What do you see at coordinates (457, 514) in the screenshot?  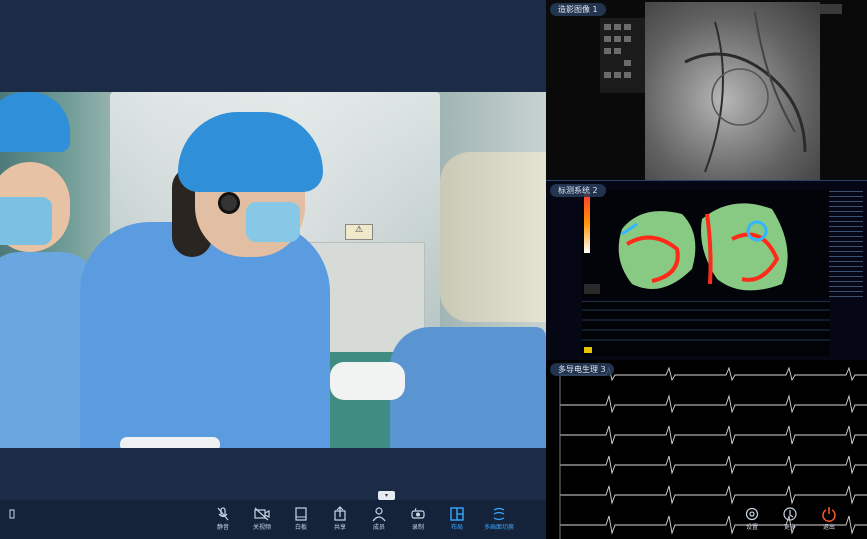 I see `layout-icon` at bounding box center [457, 514].